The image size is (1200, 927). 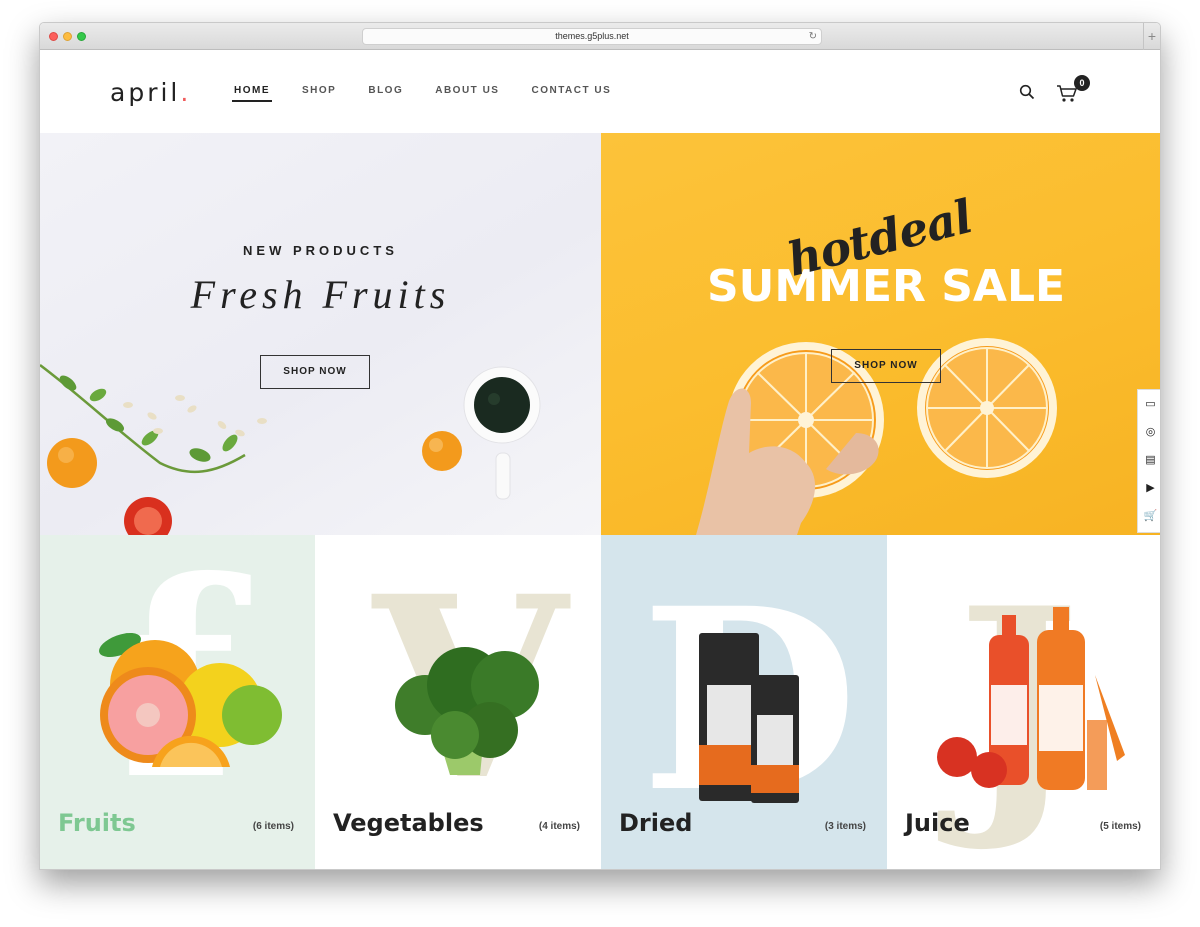 I want to click on category-count: (6 items), so click(x=273, y=826).